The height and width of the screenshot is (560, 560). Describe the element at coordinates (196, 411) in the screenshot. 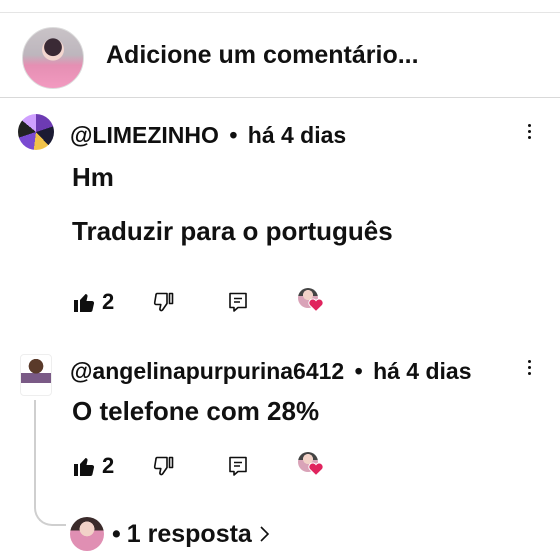

I see `comment-text: O telefone com 28%` at that location.